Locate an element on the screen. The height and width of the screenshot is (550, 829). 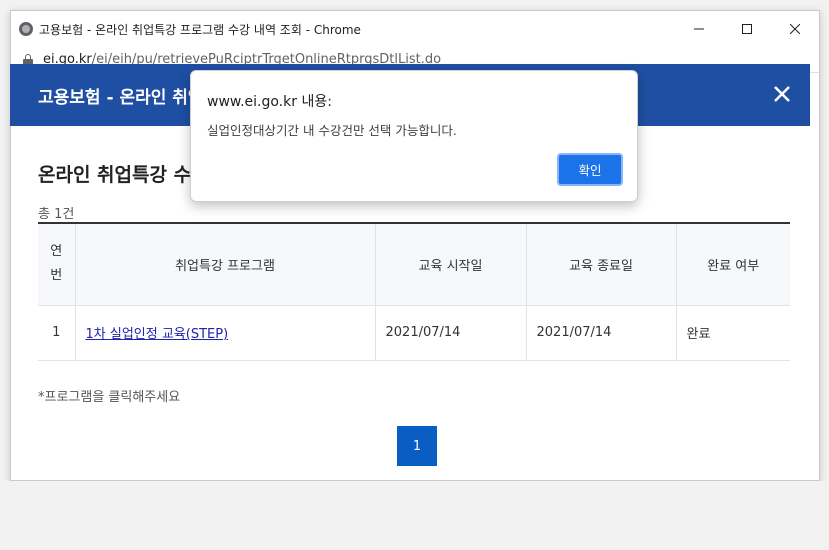
maximize-icon is located at coordinates (747, 29).